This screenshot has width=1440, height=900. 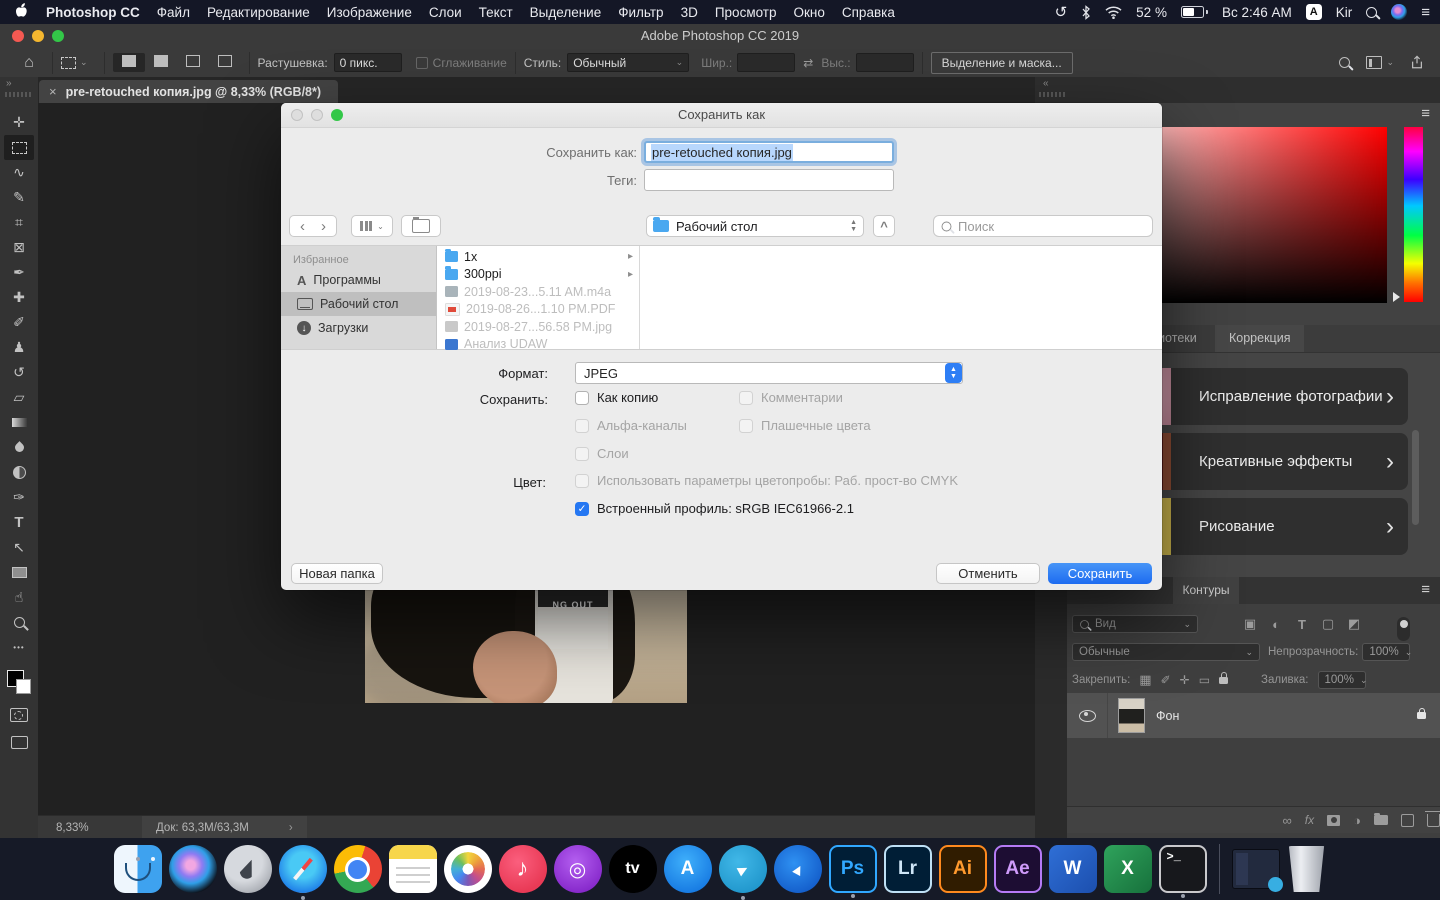 What do you see at coordinates (1387, 652) in the screenshot?
I see `opacity-field: 100% ⌄` at bounding box center [1387, 652].